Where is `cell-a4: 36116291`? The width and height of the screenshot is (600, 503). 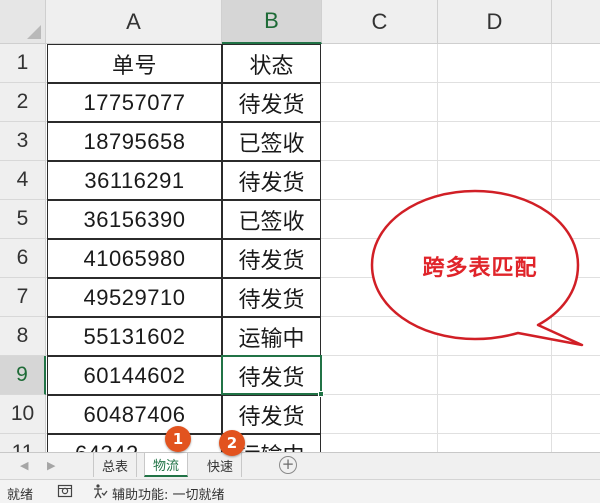
cell-a4: 36116291 is located at coordinates (134, 180).